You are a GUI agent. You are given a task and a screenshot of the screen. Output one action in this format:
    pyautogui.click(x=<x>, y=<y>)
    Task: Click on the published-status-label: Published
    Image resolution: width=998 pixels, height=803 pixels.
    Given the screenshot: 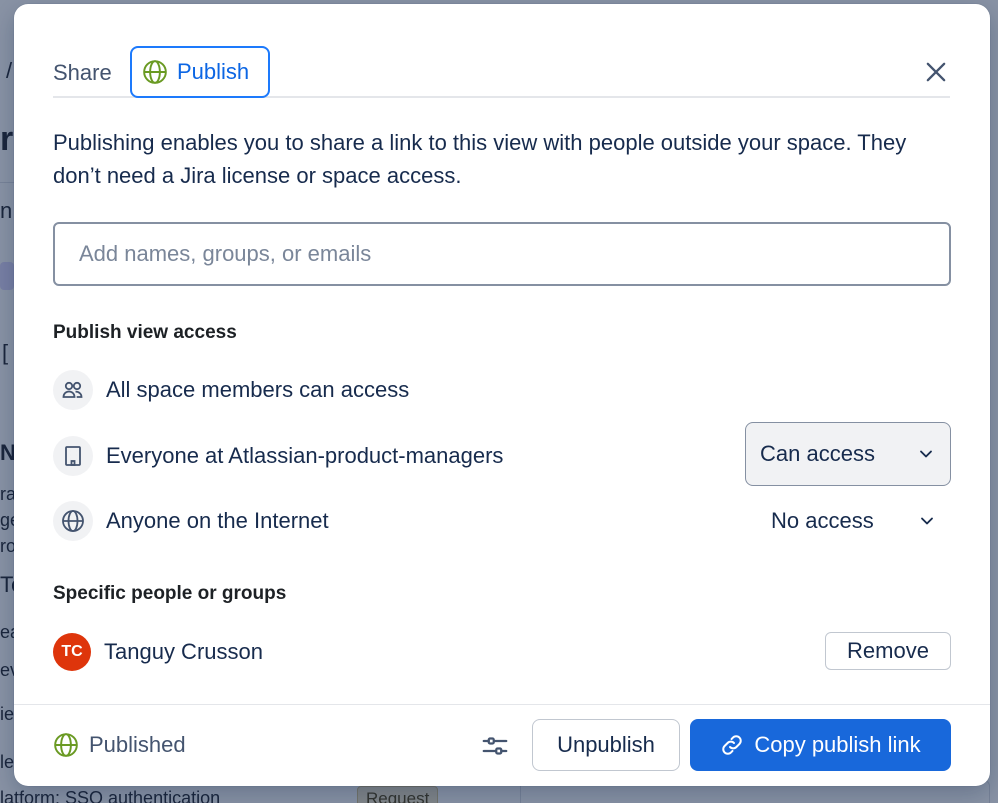 What is the action you would take?
    pyautogui.click(x=137, y=744)
    